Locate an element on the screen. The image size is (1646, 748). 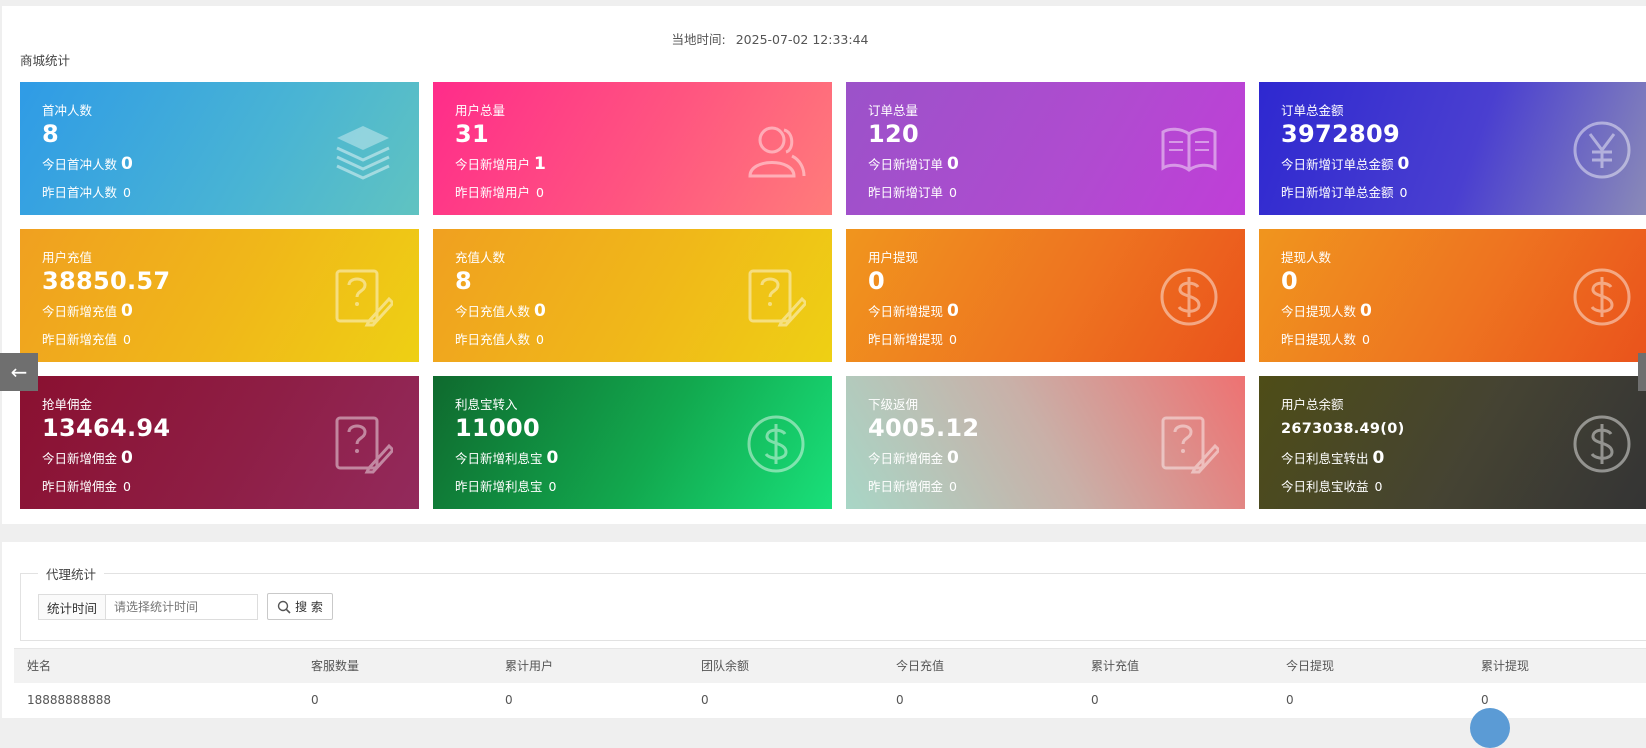
card-today-label: 今日新增用户 is located at coordinates (493, 164).